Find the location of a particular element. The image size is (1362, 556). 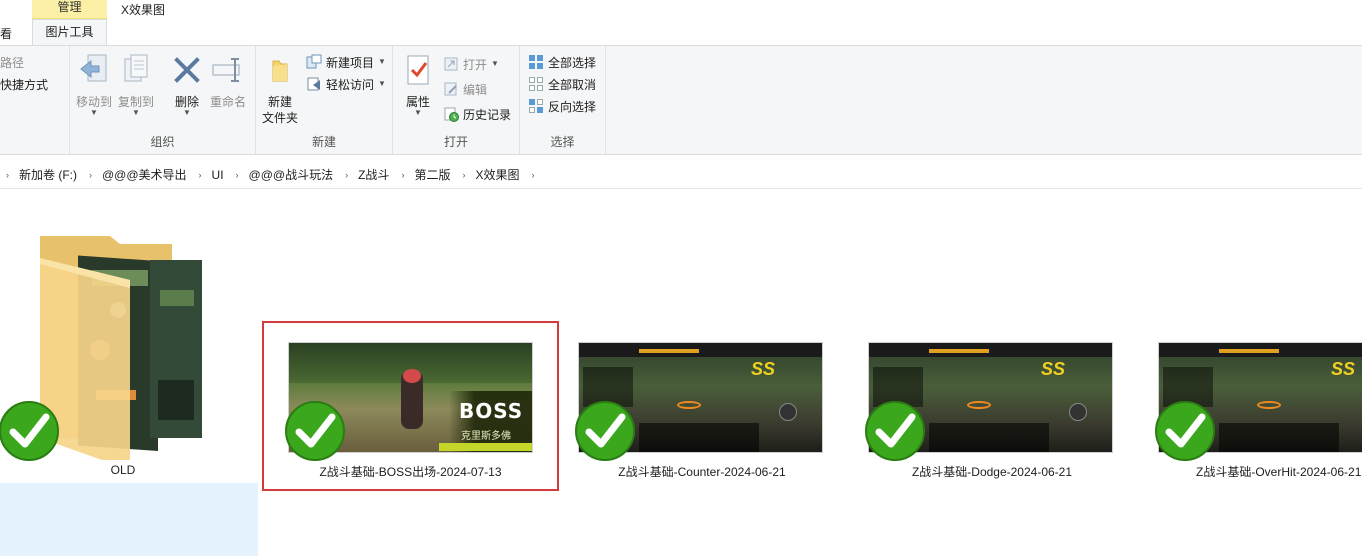

file-name: Z战斗基础-OverHit-2024-06-21 is located at coordinates (1279, 472).